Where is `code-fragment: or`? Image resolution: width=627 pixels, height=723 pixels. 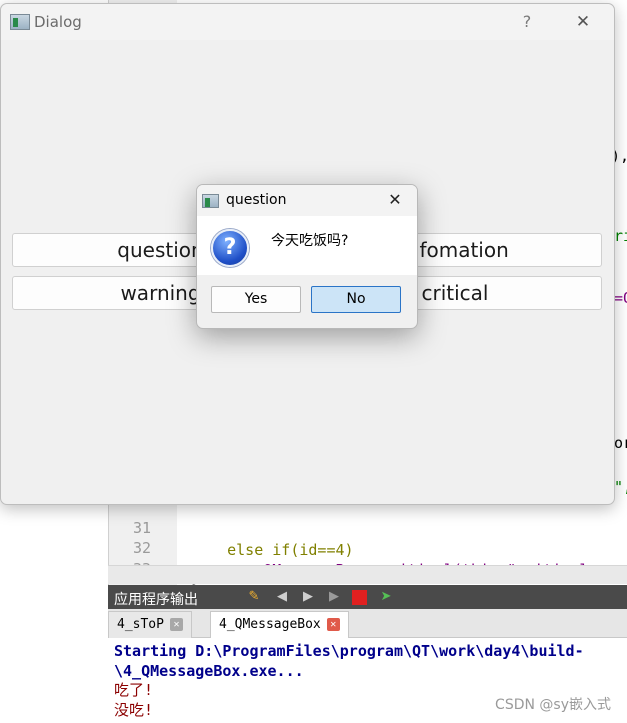 code-fragment: or is located at coordinates (620, 443).